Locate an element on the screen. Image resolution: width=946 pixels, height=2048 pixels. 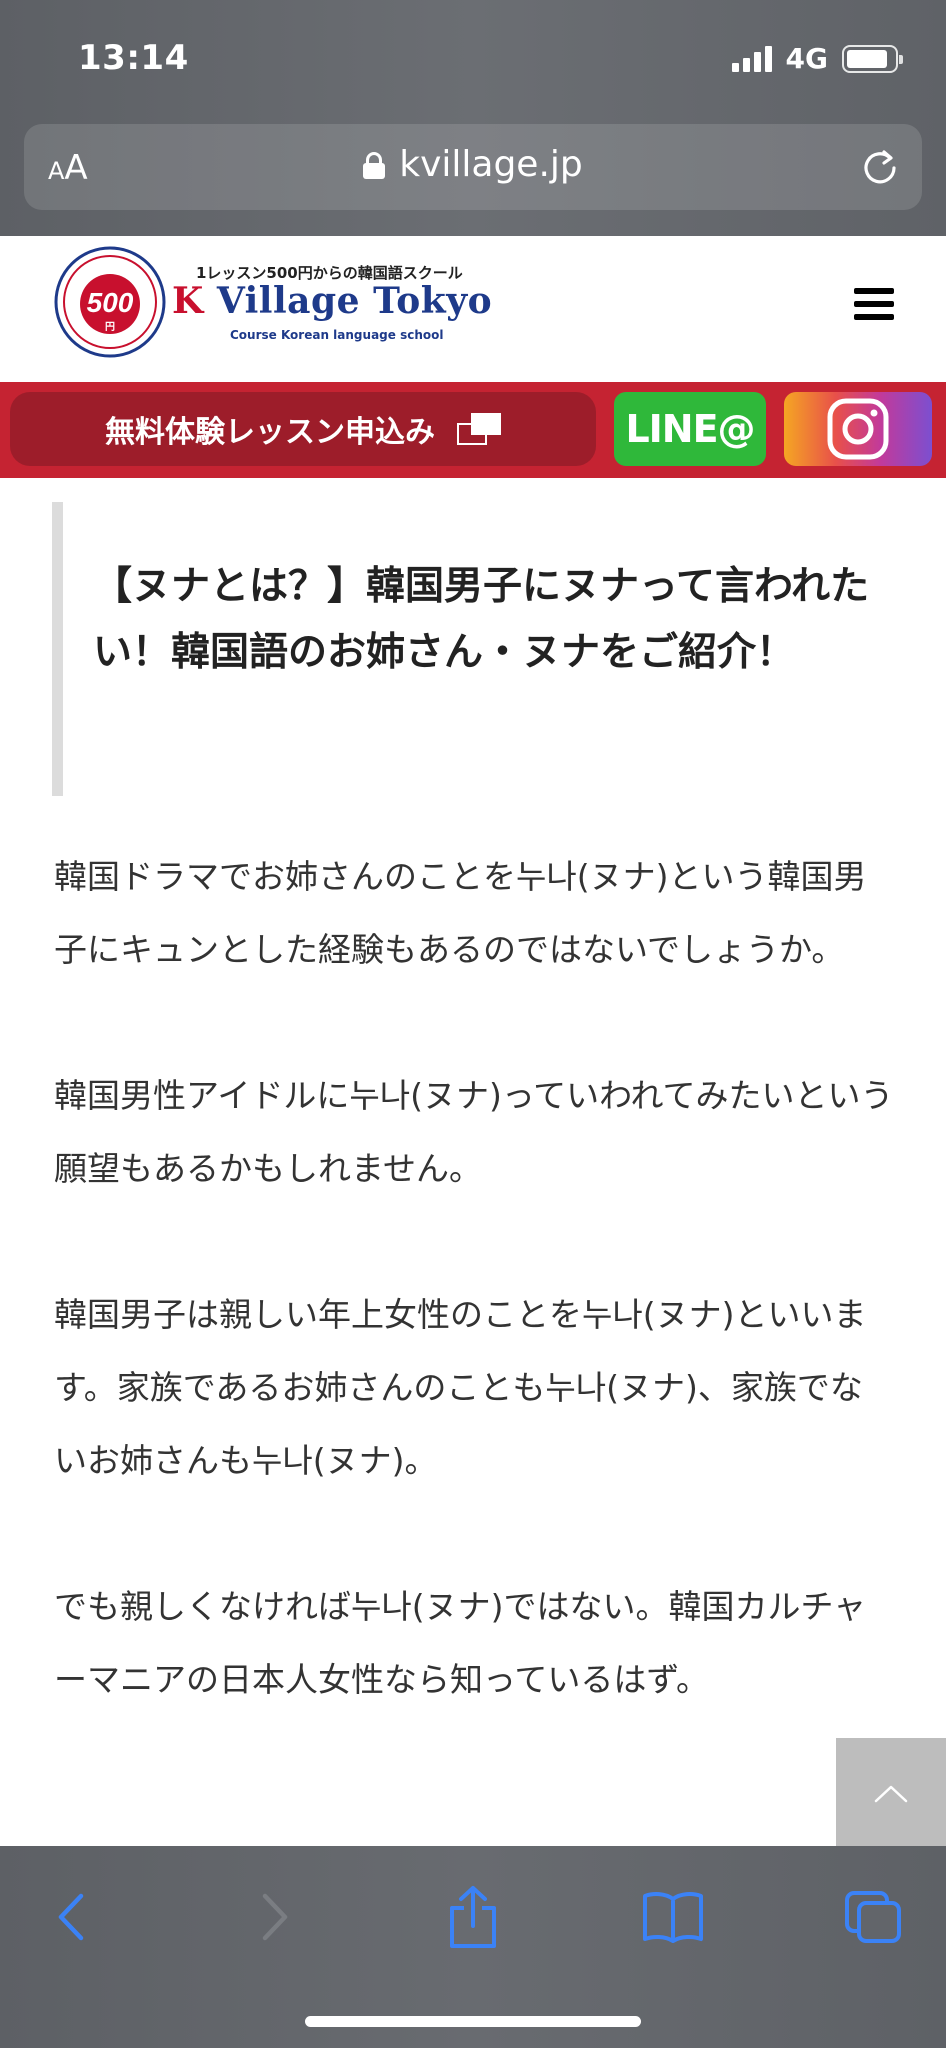
chevron-right-icon is located at coordinates (275, 1917).